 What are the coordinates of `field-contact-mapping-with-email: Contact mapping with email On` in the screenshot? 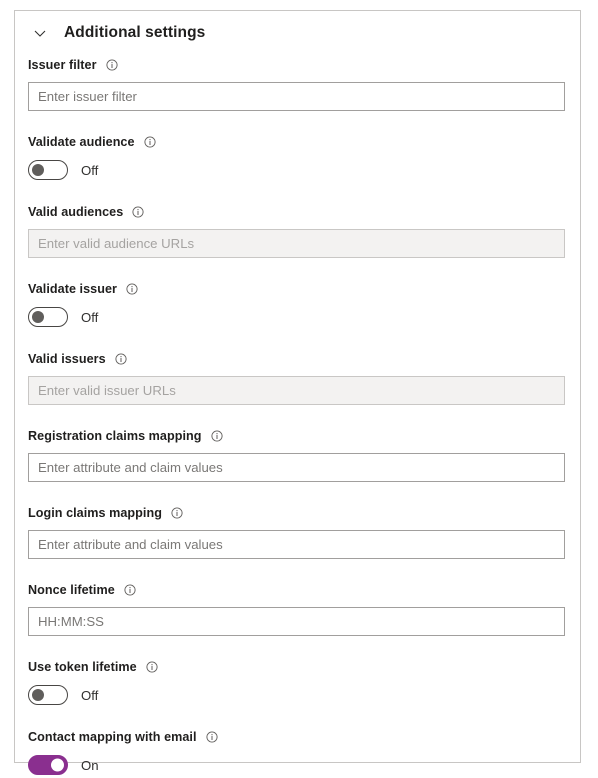 It's located at (295, 751).